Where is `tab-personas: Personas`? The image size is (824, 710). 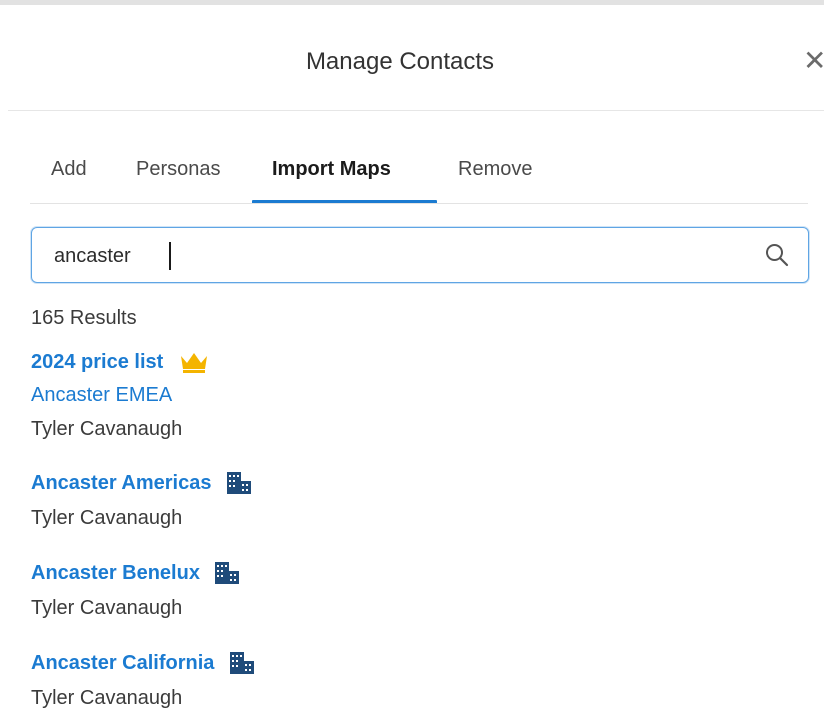 tab-personas: Personas is located at coordinates (178, 180).